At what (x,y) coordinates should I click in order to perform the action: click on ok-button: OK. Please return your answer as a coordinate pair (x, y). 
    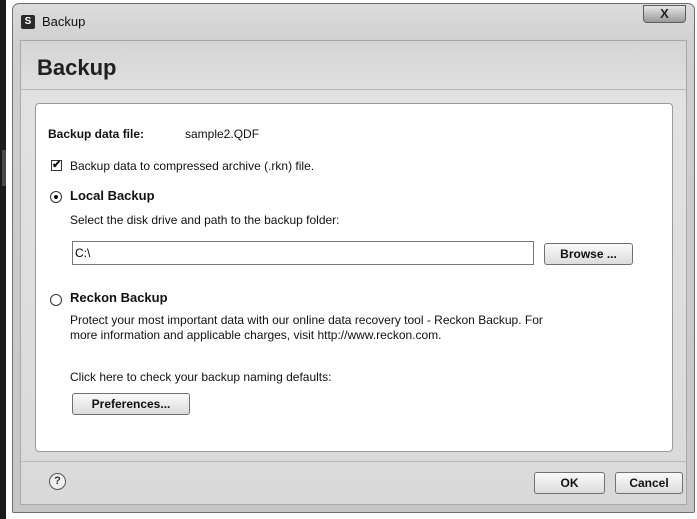
    Looking at the image, I should click on (569, 483).